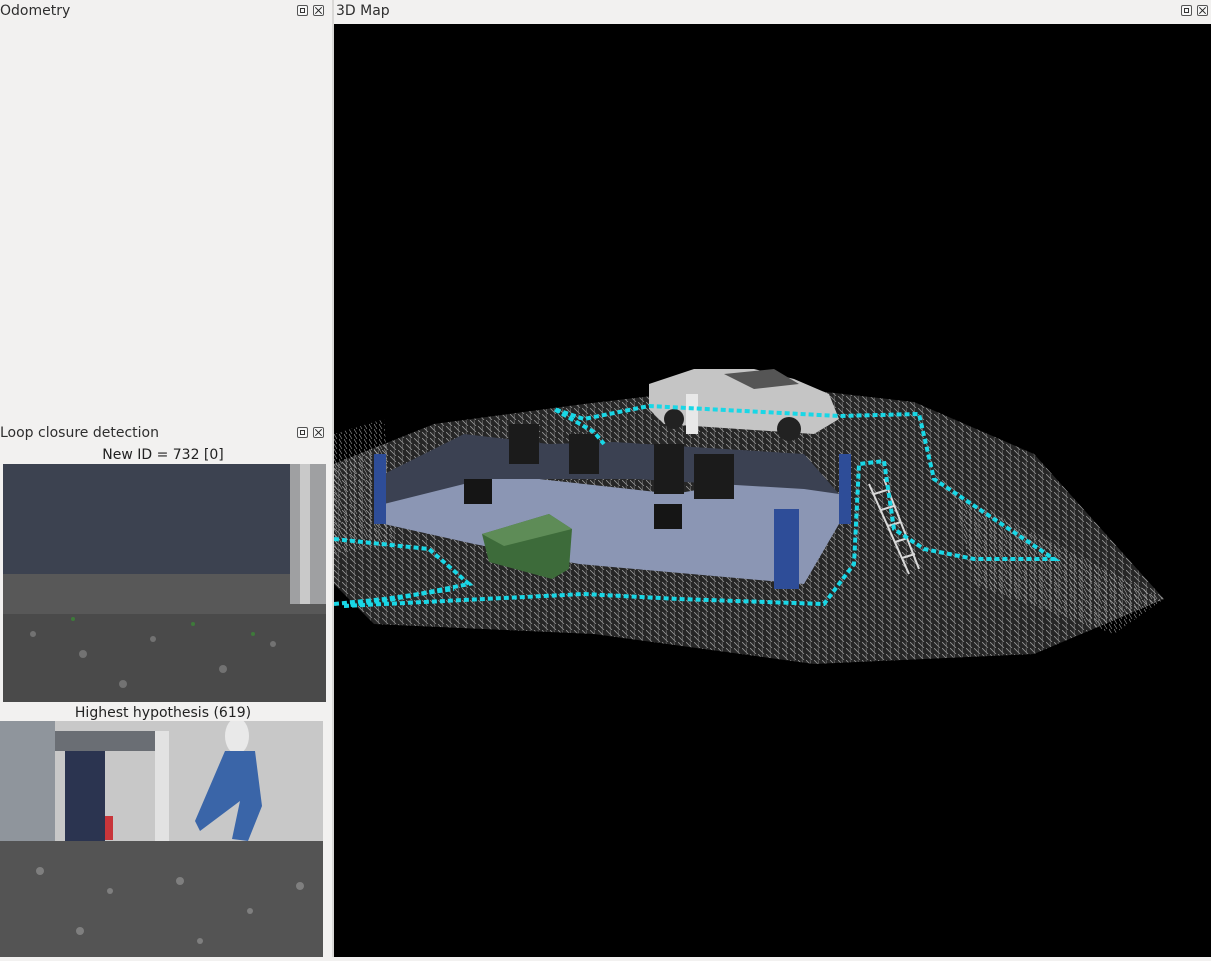 The height and width of the screenshot is (961, 1211). What do you see at coordinates (161, 839) in the screenshot?
I see `hypothesis-image` at bounding box center [161, 839].